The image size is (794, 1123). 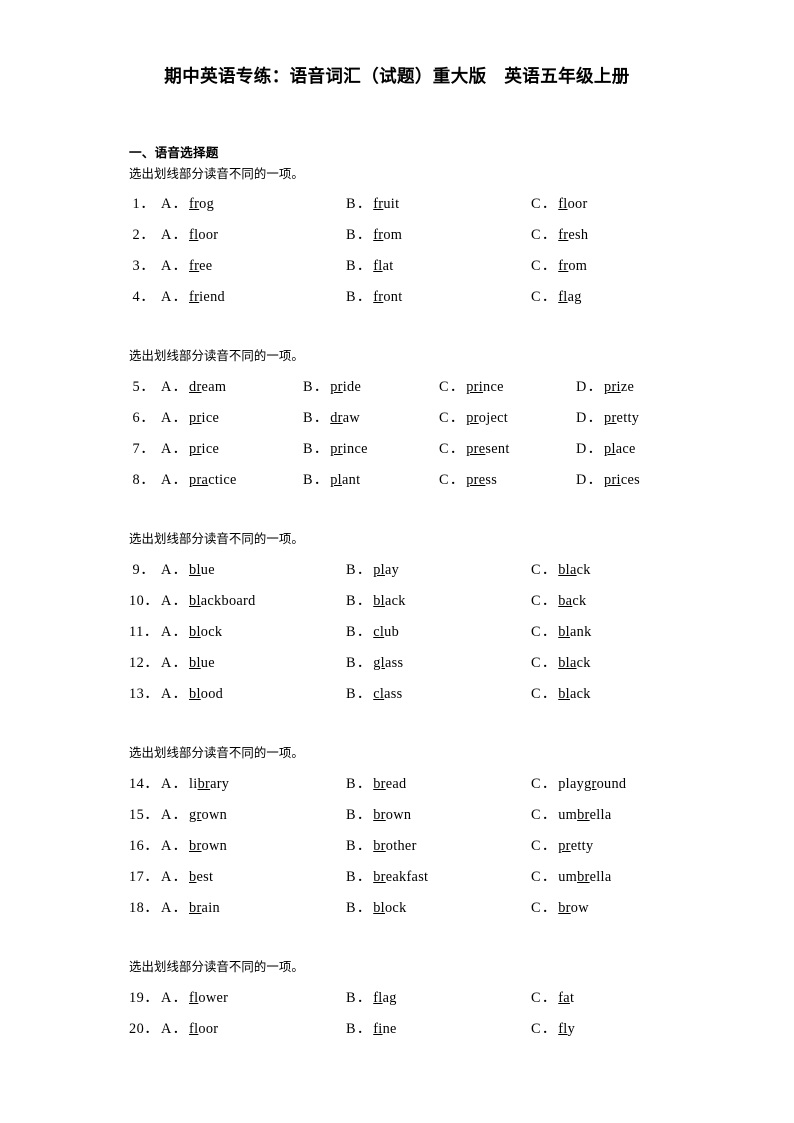 I want to click on option-c: C．present, so click(x=507, y=447).